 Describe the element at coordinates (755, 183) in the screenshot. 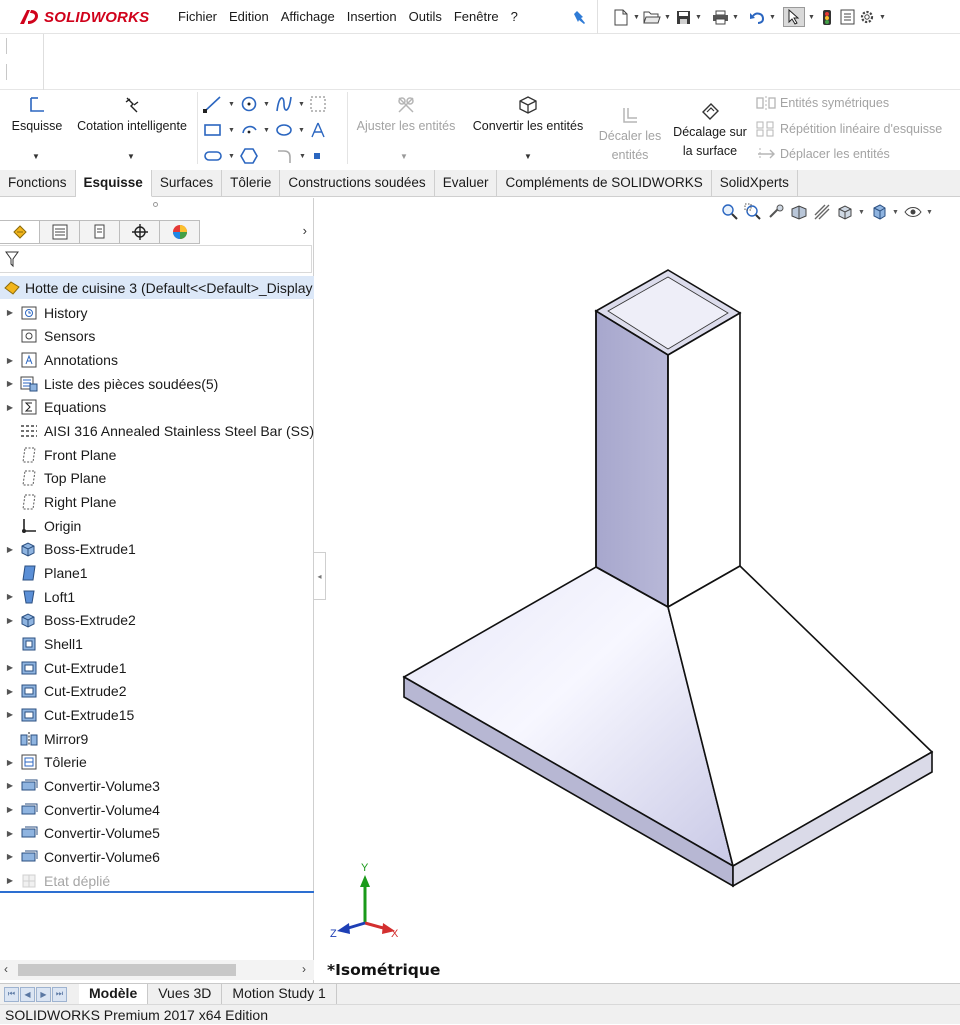

I see `tab-solidxperts: SolidXperts` at that location.